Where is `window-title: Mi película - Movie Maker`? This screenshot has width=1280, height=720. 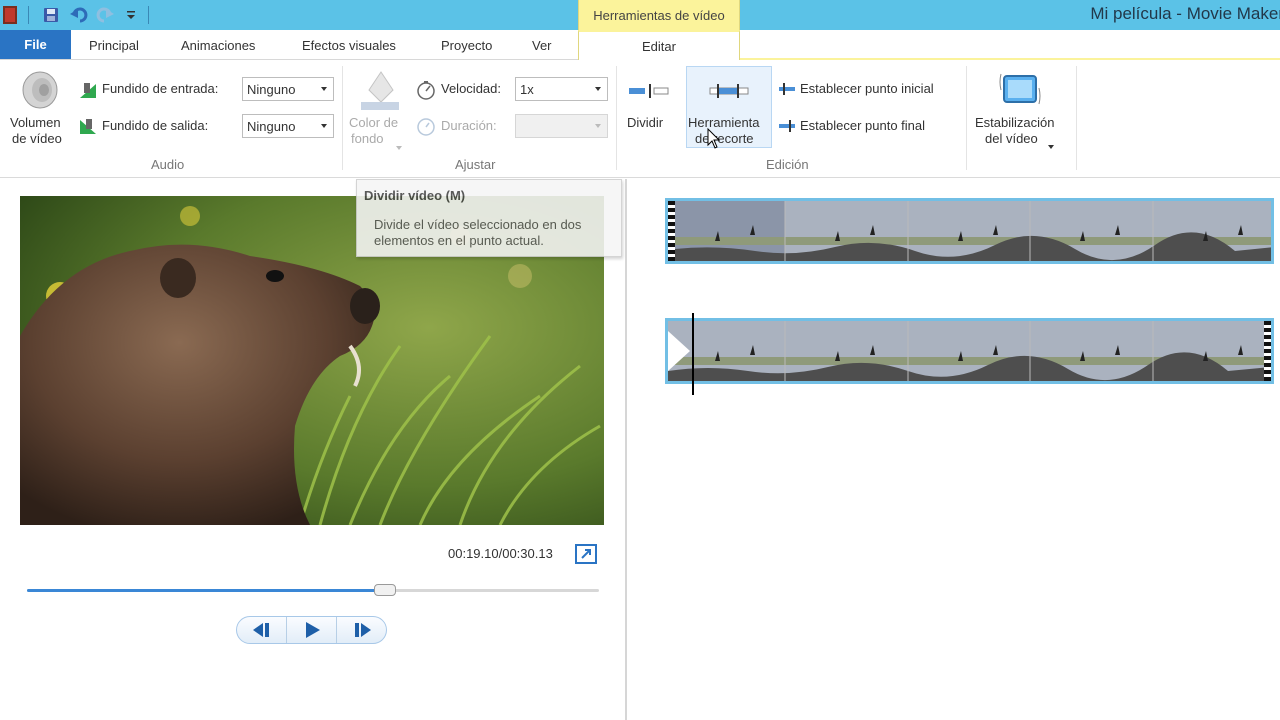 window-title: Mi película - Movie Maker is located at coordinates (1185, 13).